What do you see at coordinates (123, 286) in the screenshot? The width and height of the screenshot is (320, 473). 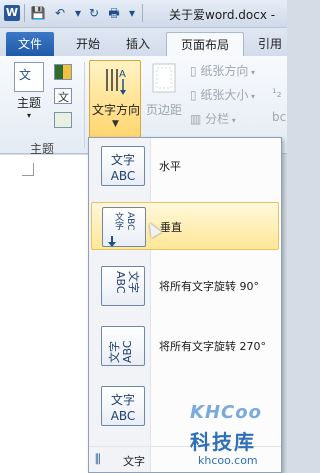 I see `rotate-90-icon: 文字 ABC` at bounding box center [123, 286].